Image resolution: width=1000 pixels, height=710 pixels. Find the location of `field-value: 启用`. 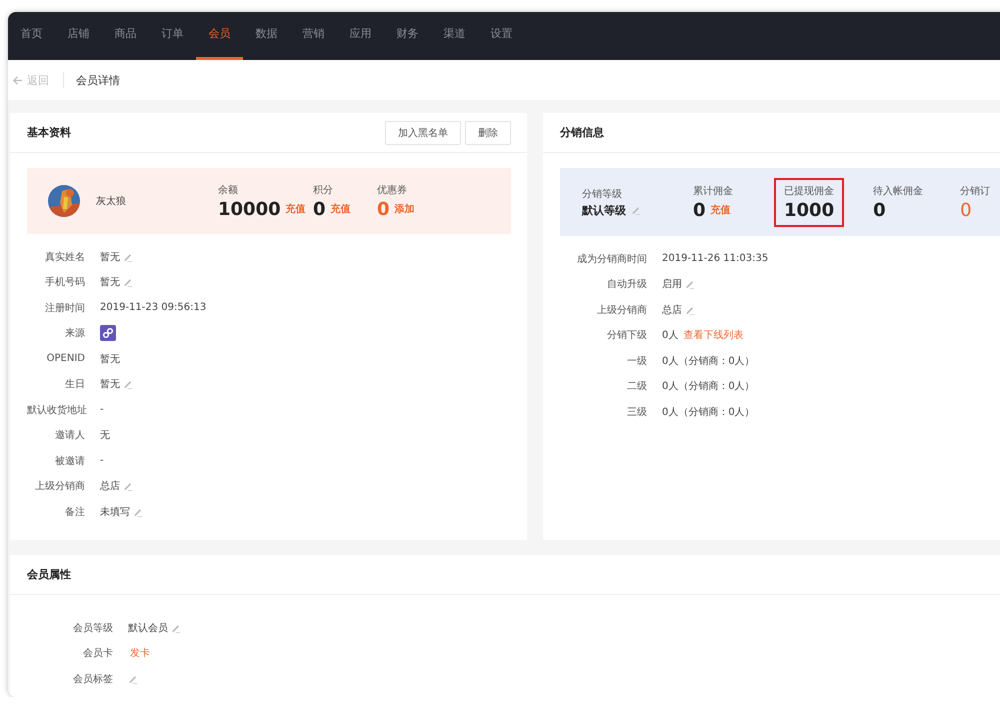

field-value: 启用 is located at coordinates (672, 285).